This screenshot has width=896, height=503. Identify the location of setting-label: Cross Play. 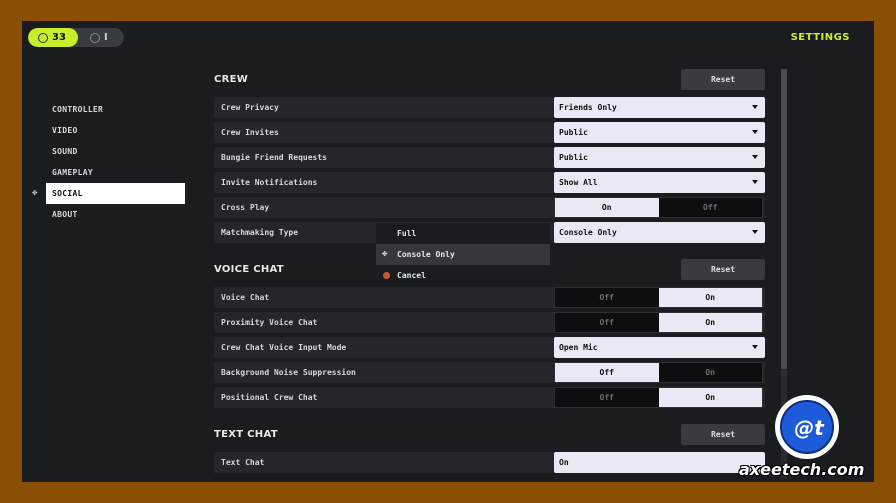
(245, 207).